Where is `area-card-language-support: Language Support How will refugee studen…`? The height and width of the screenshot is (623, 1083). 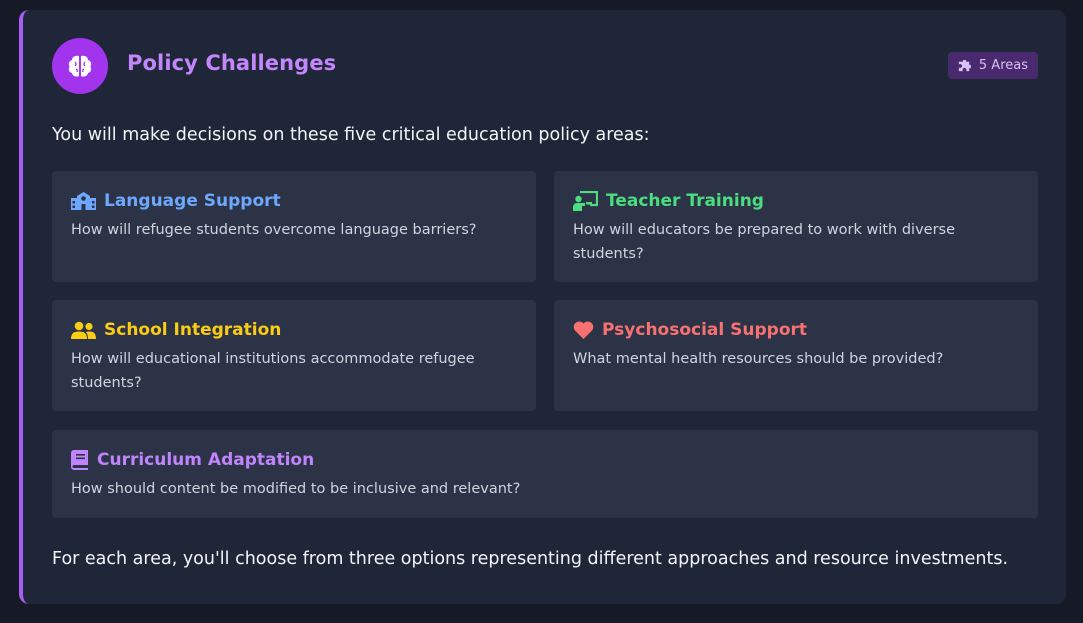 area-card-language-support: Language Support How will refugee studen… is located at coordinates (294, 226).